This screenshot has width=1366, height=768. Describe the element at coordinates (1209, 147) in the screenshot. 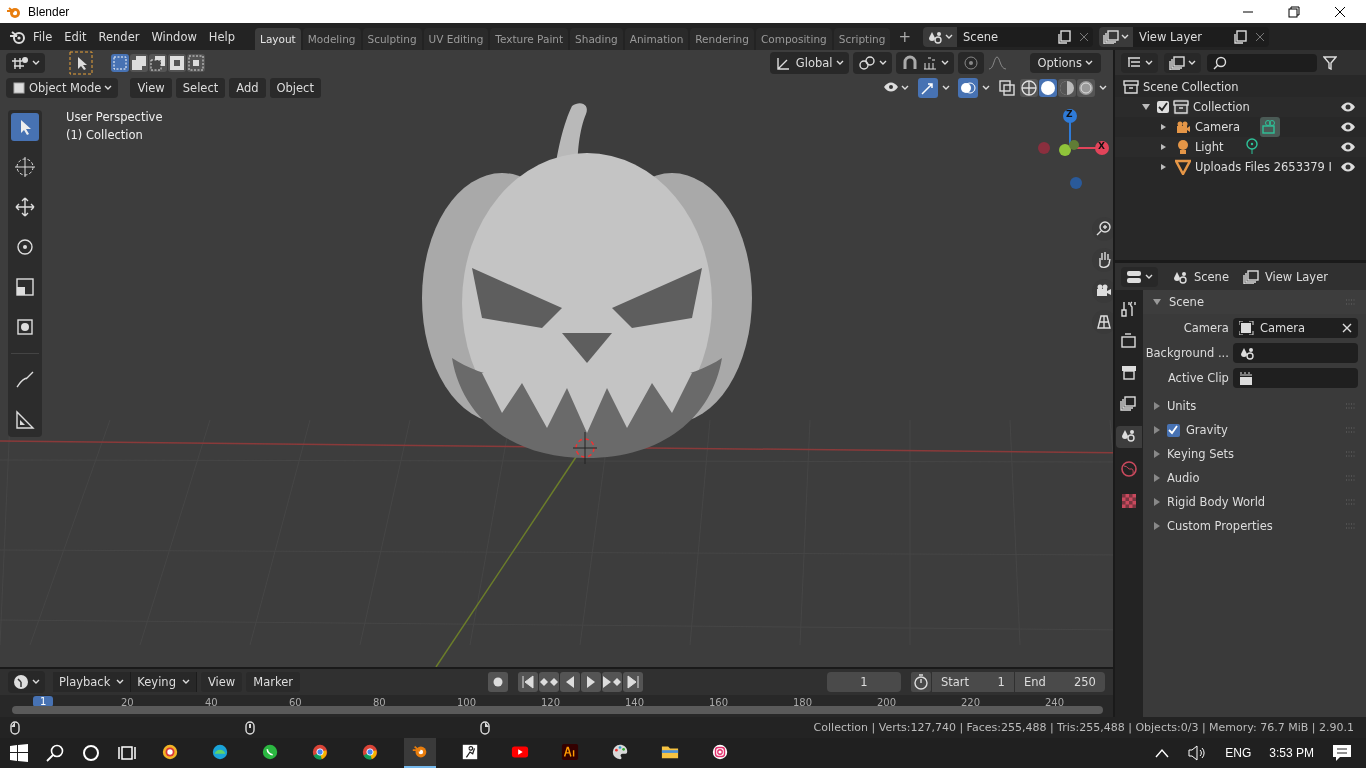

I see `outliner-item: Light` at that location.